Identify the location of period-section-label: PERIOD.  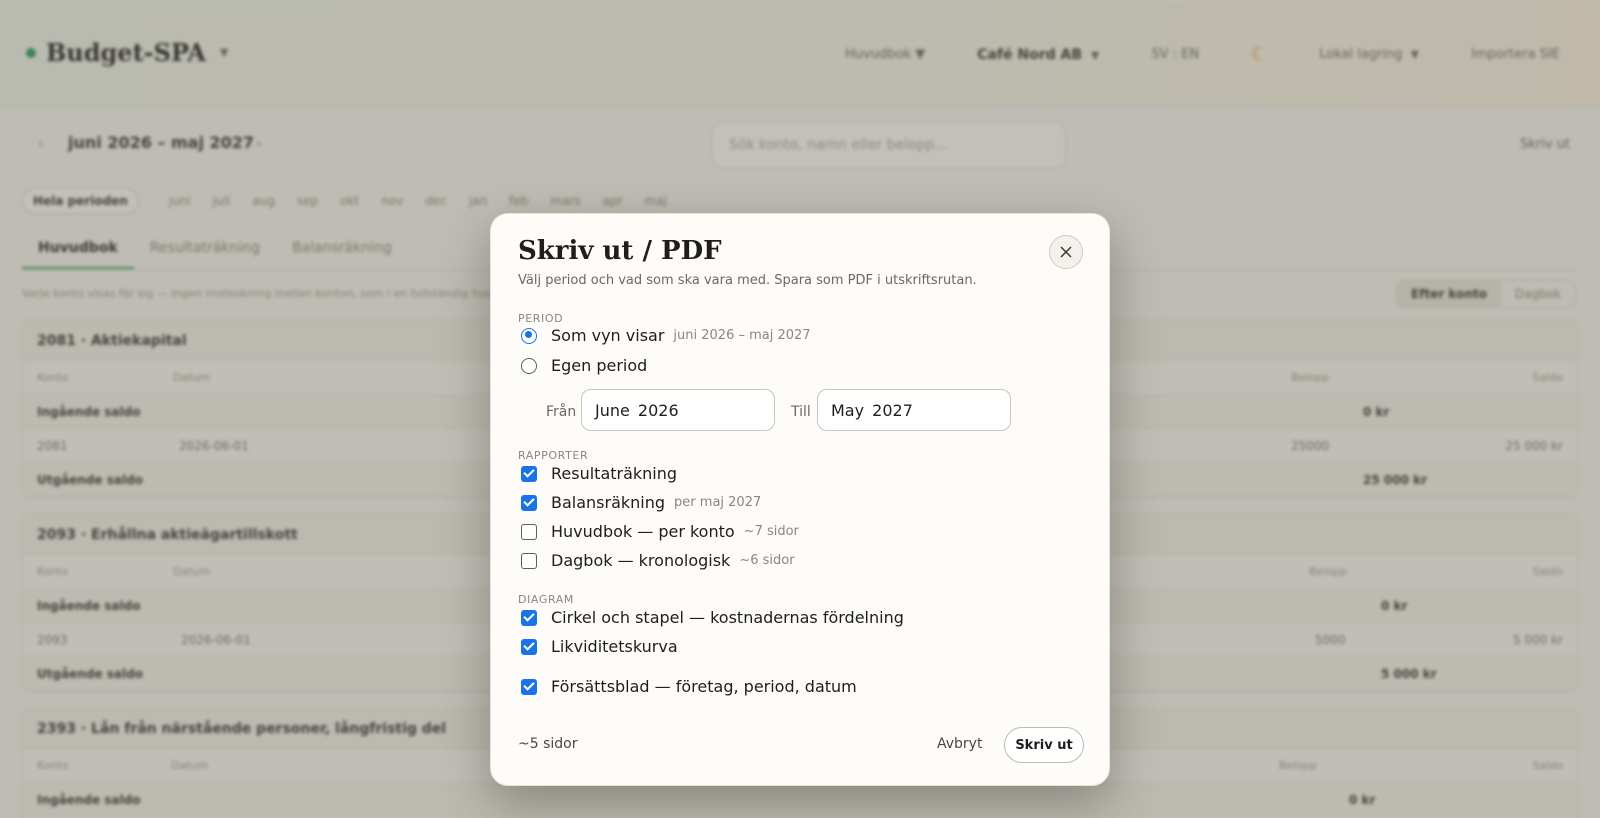
(541, 318).